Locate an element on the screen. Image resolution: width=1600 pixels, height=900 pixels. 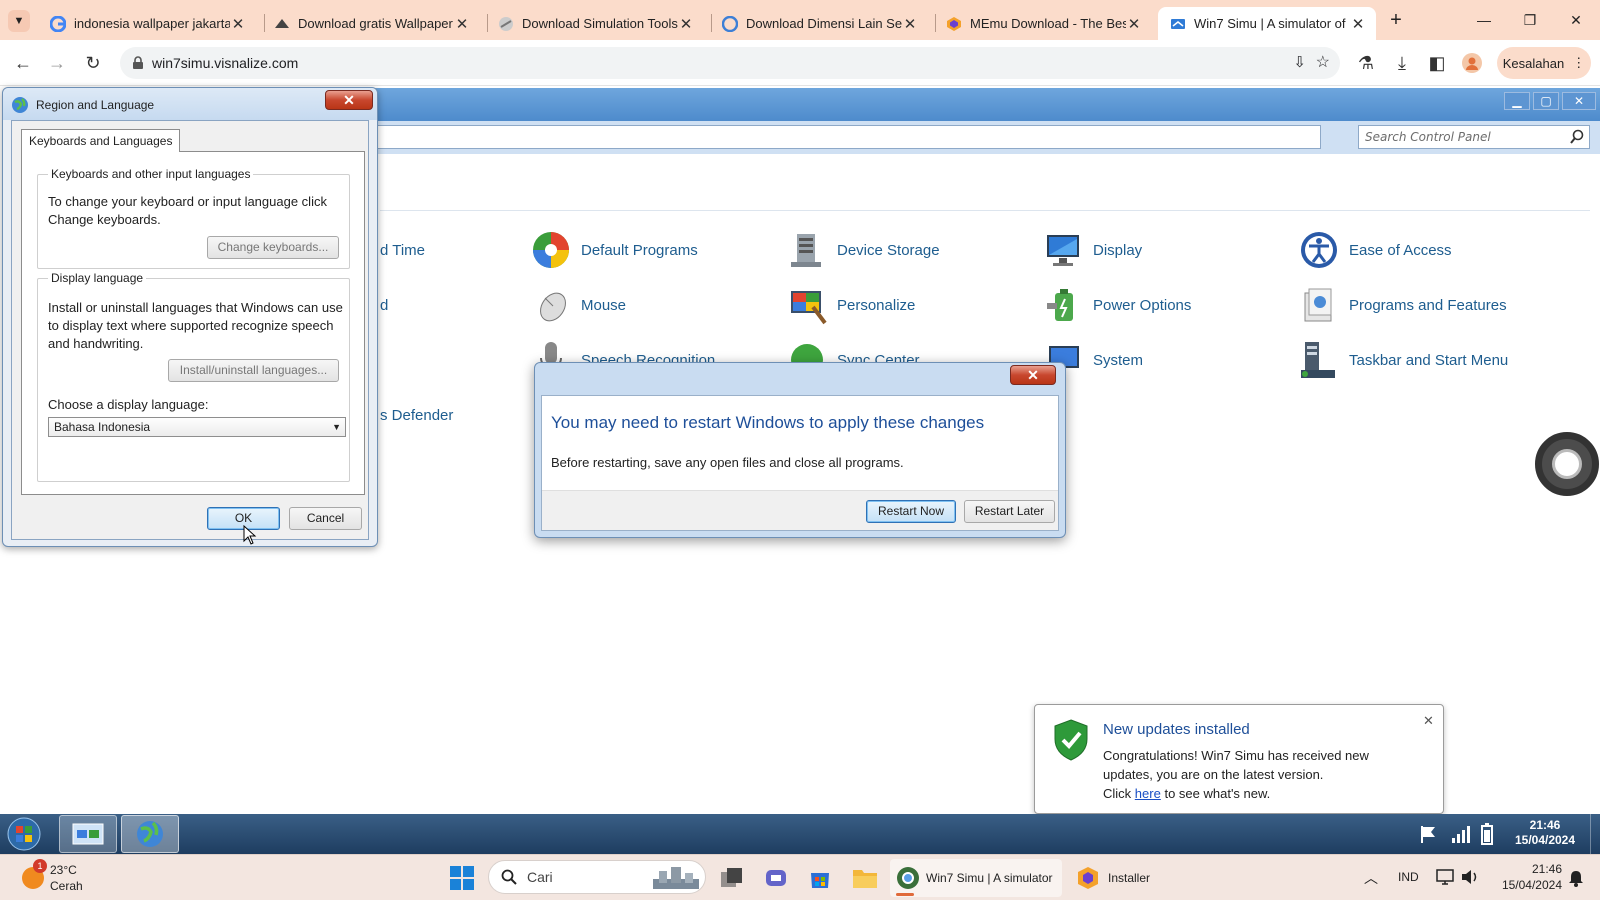
tab-search-button: ▼ is located at coordinates (19, 21).